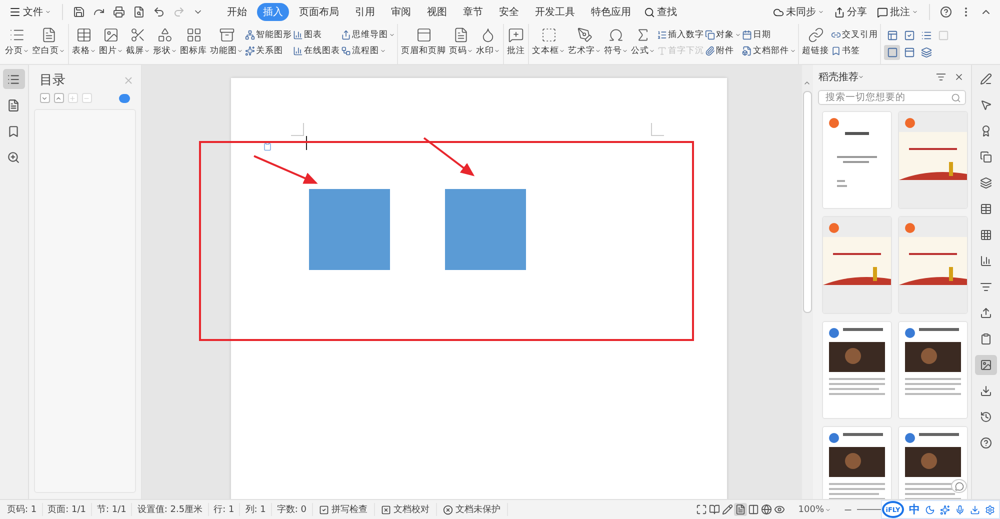 The height and width of the screenshot is (519, 1000). What do you see at coordinates (914, 509) in the screenshot?
I see `ime-mode: 中` at bounding box center [914, 509].